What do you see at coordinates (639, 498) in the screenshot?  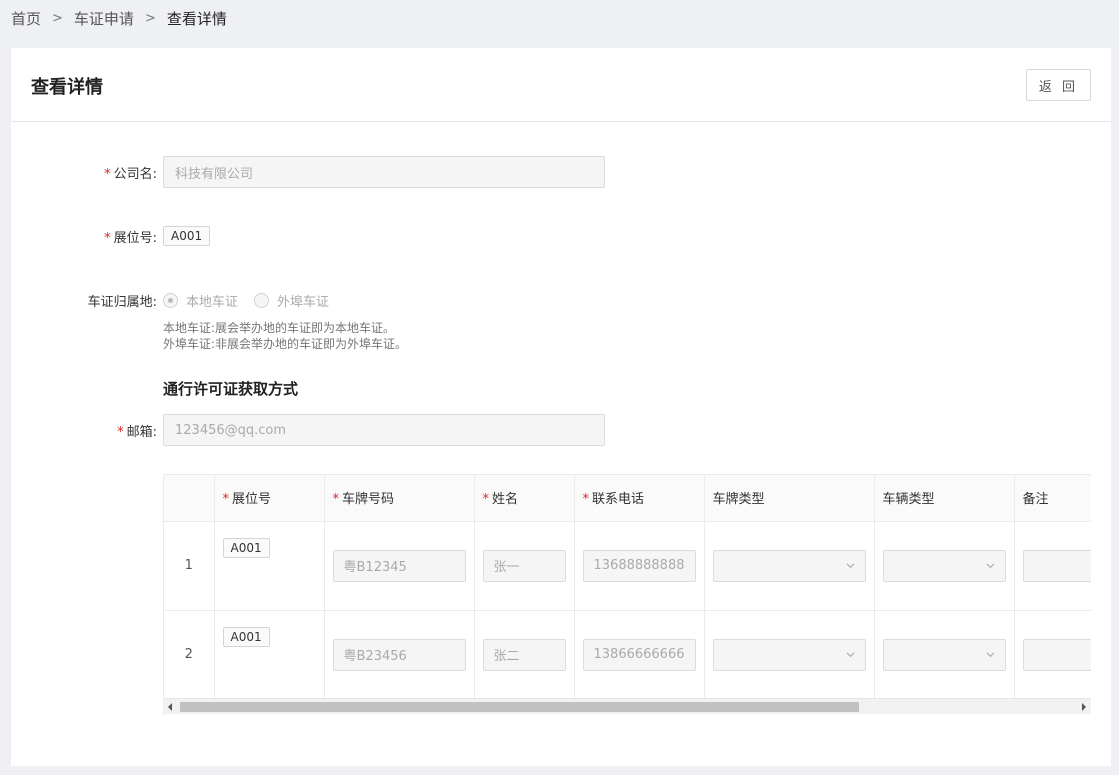 I see `col-phone: * 联系电话` at bounding box center [639, 498].